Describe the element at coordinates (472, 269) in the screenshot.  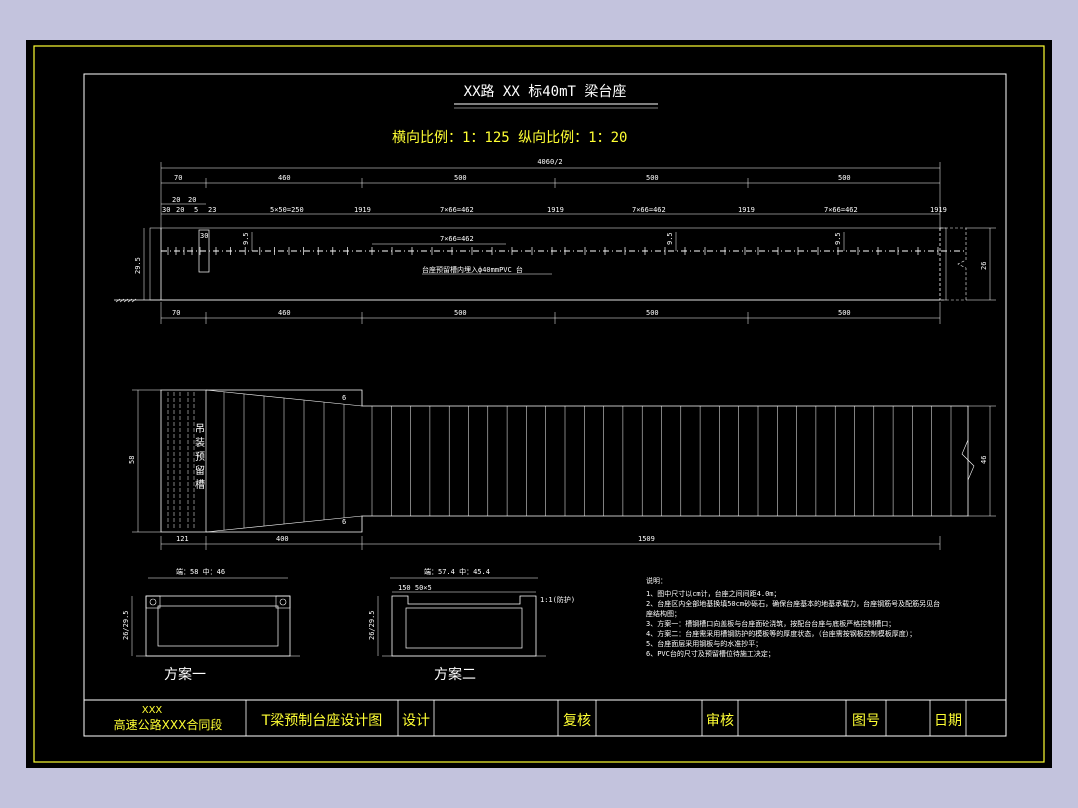
I see `pvc-note: 台座预留槽内埋入ф40mmPVC 台` at that location.